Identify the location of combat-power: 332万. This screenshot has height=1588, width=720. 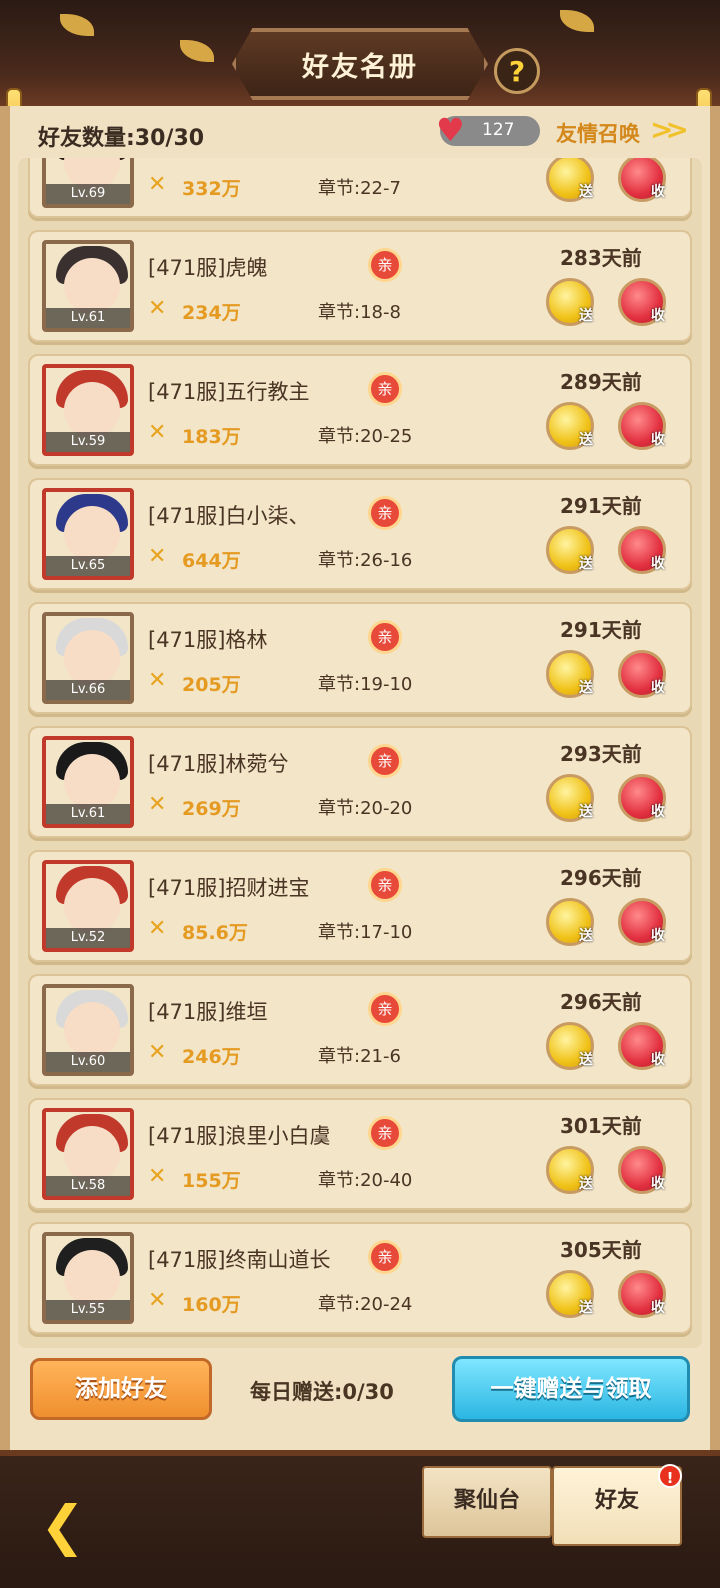
(211, 189).